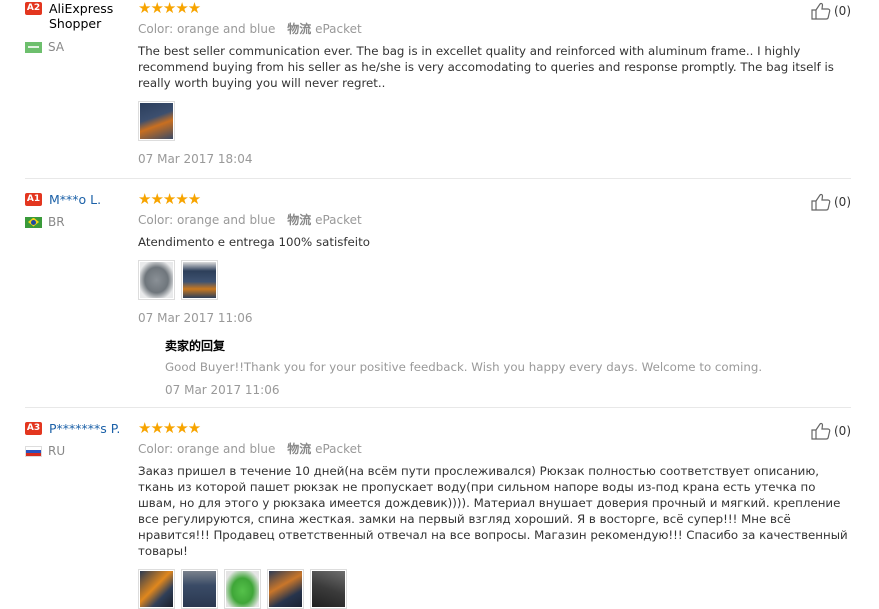 Image resolution: width=879 pixels, height=609 pixels. Describe the element at coordinates (33, 428) in the screenshot. I see `buyer-level-badge: A3` at that location.